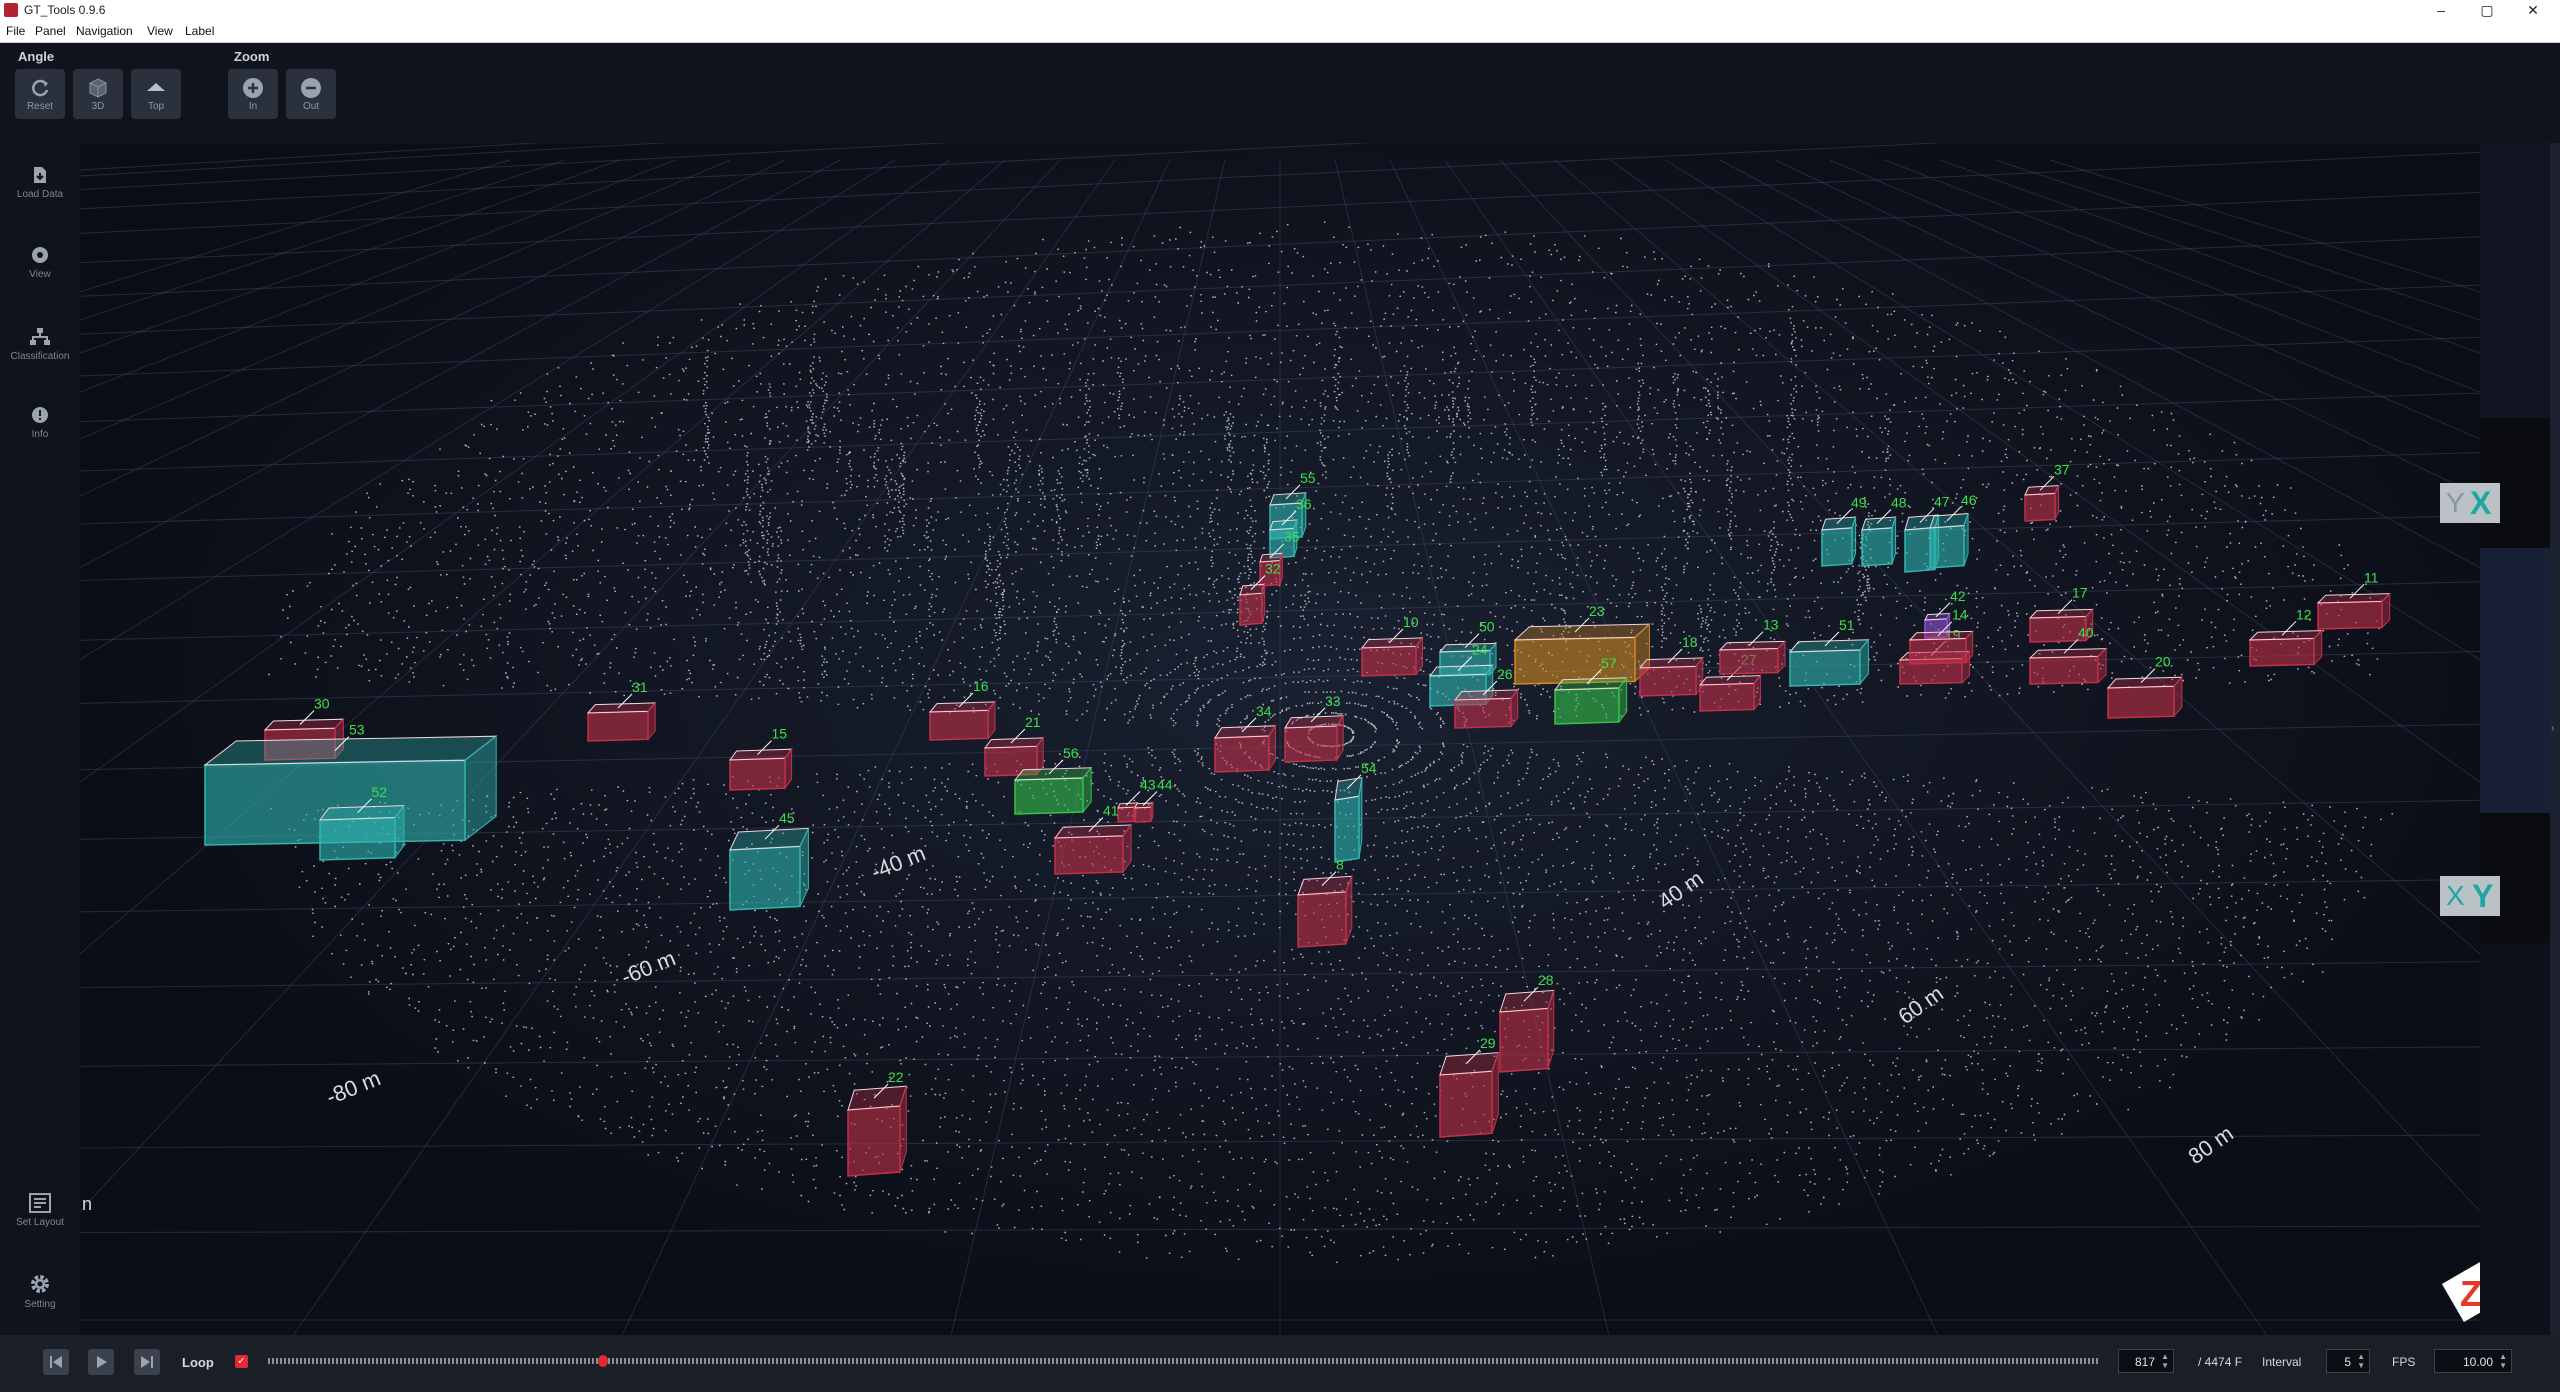 Image resolution: width=2560 pixels, height=1392 pixels. I want to click on fps-value: 10.00, so click(2477, 1362).